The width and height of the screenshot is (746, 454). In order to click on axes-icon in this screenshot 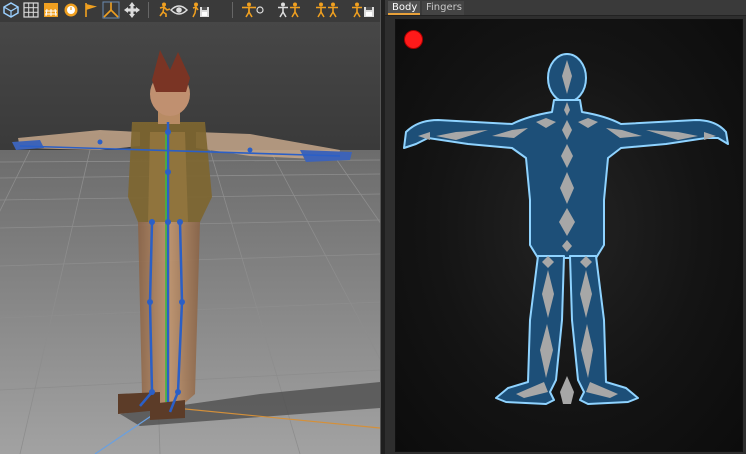, I will do `click(111, 10)`.